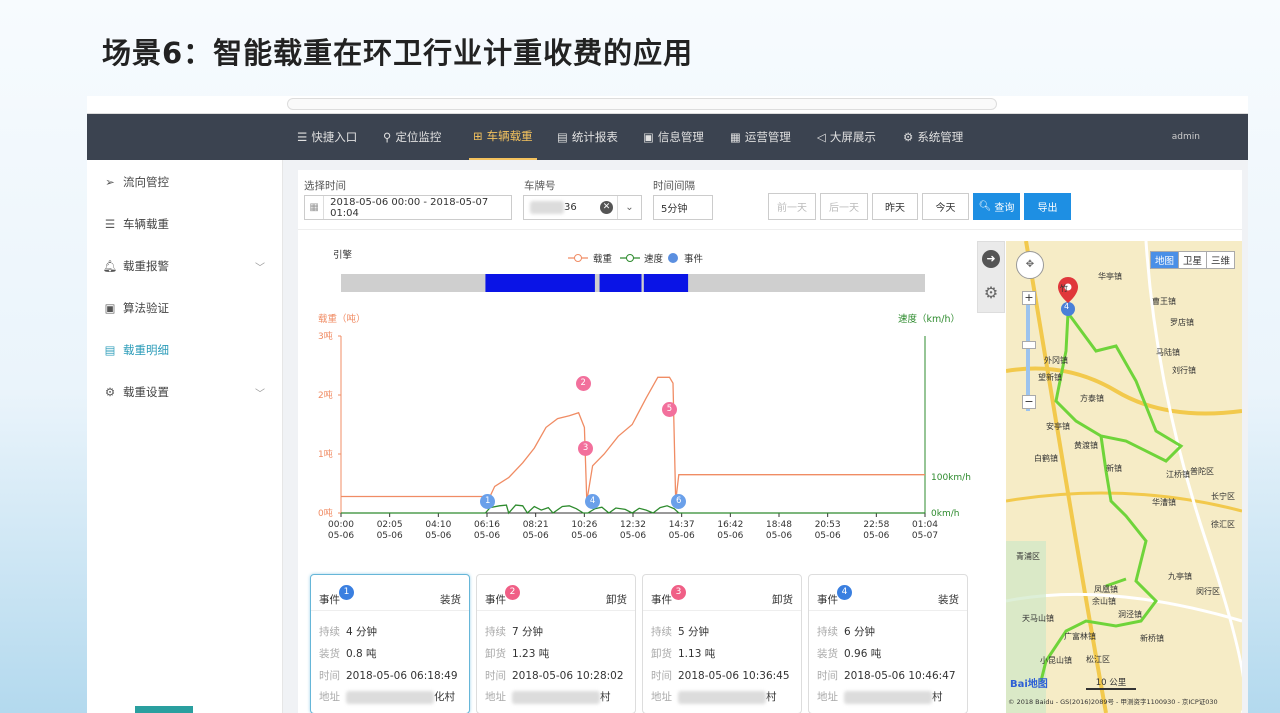 The height and width of the screenshot is (713, 1280). What do you see at coordinates (1029, 298) in the screenshot?
I see `zoom-in-button: +` at bounding box center [1029, 298].